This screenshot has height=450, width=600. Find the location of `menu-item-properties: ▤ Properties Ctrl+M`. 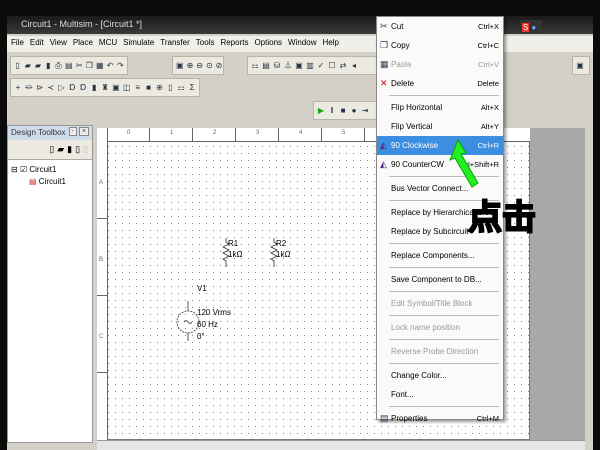

menu-item-properties: ▤ Properties Ctrl+M is located at coordinates (440, 418).